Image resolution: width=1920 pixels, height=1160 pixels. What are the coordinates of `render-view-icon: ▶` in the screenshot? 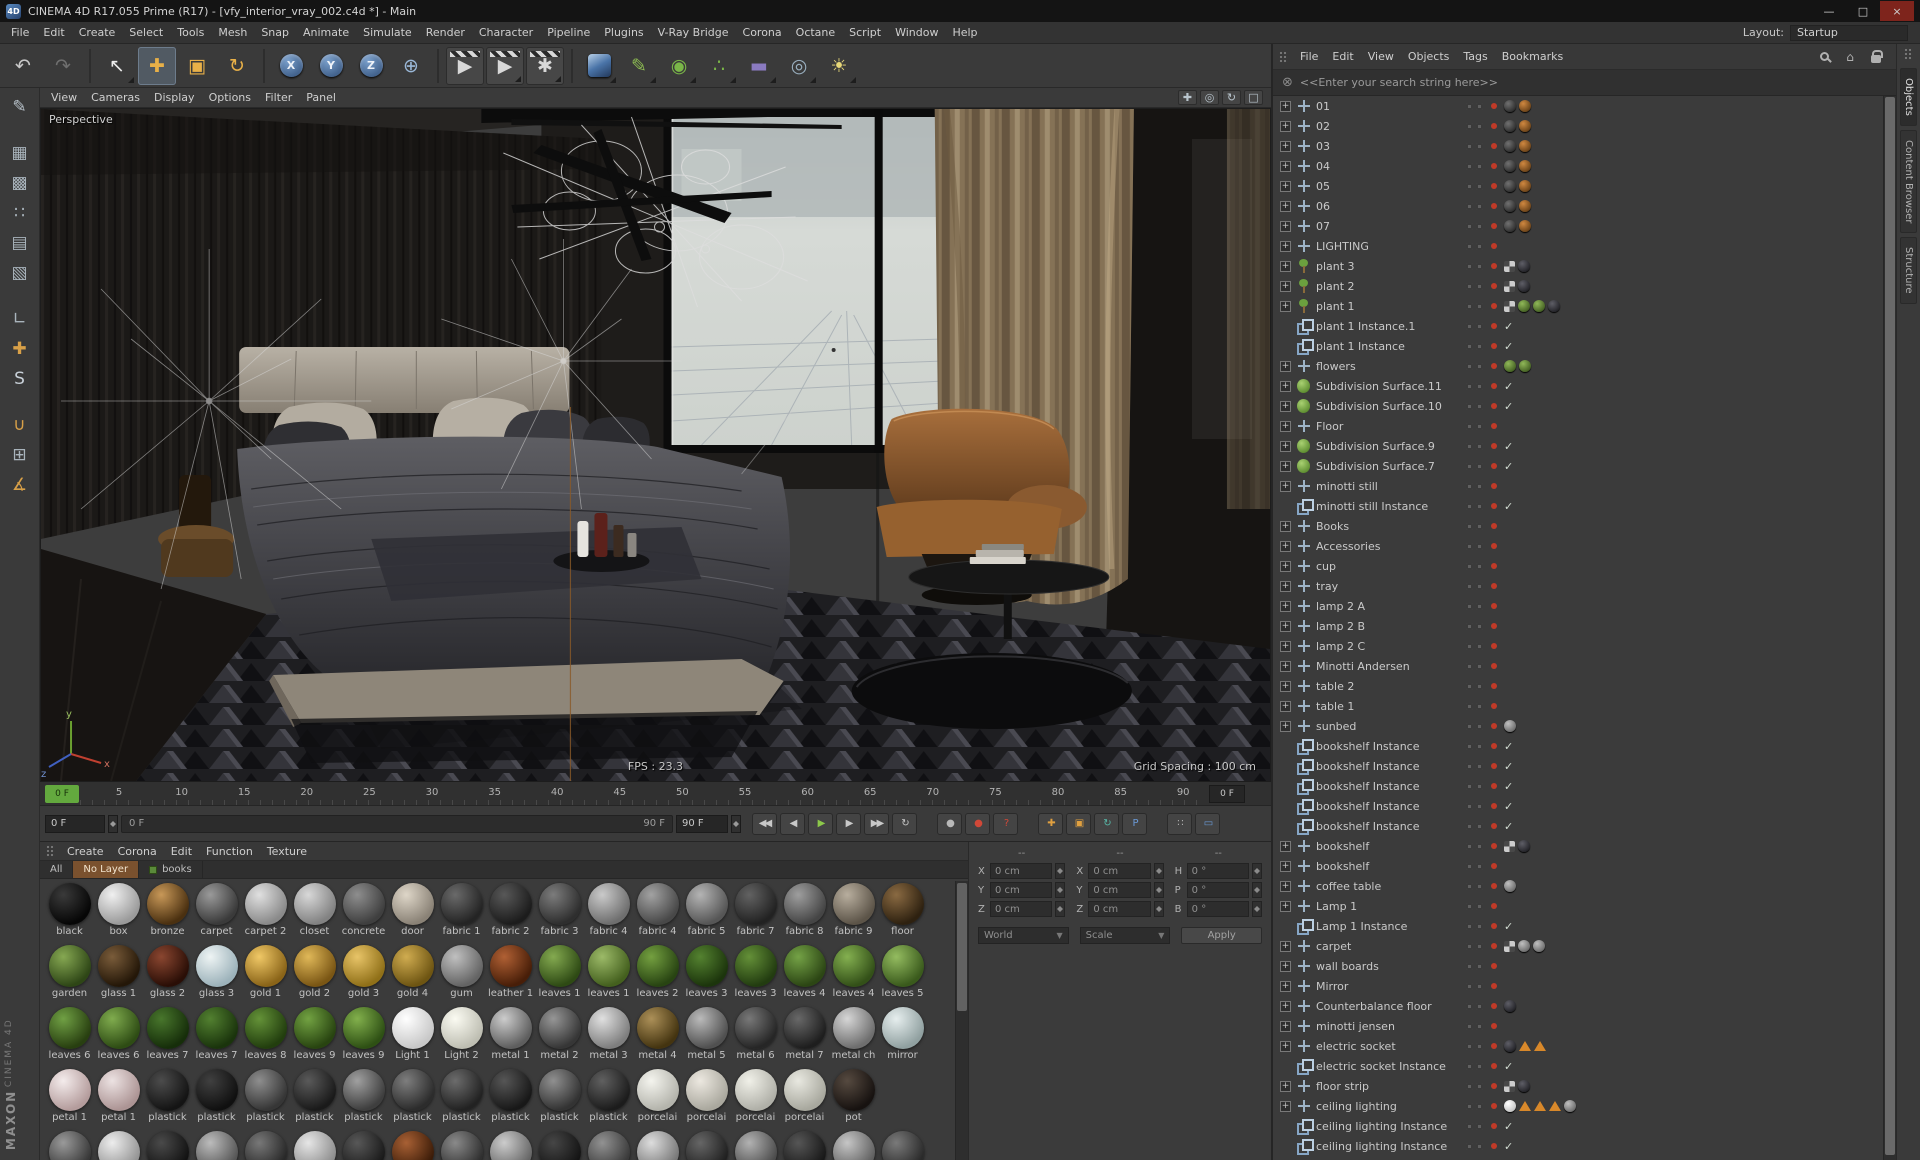 It's located at (465, 65).